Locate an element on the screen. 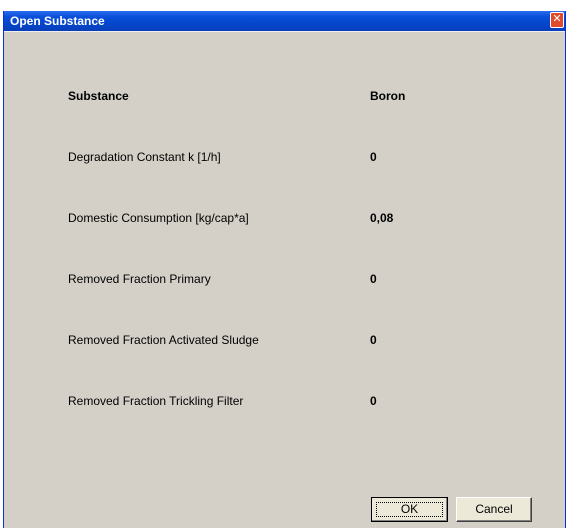 The width and height of the screenshot is (566, 528). focus-rect is located at coordinates (409, 509).